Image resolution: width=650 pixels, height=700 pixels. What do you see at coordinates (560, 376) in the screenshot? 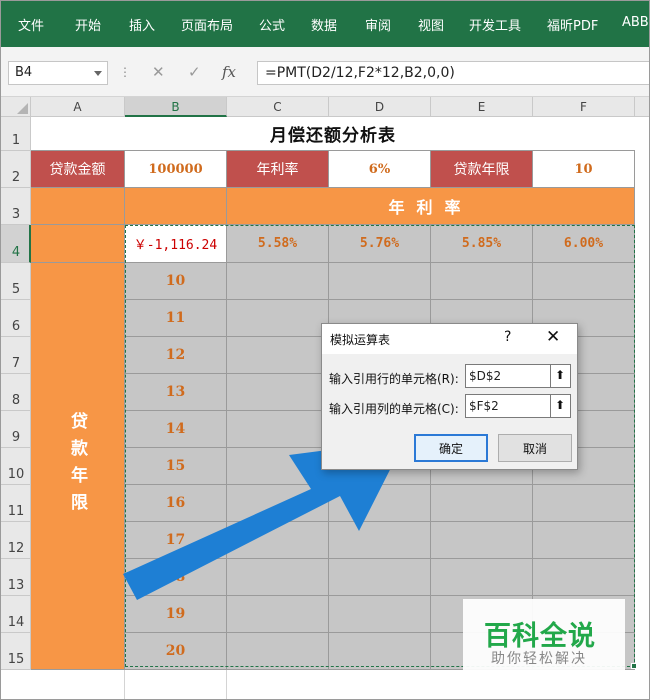
I see `row-range-picker: ⬆` at bounding box center [560, 376].